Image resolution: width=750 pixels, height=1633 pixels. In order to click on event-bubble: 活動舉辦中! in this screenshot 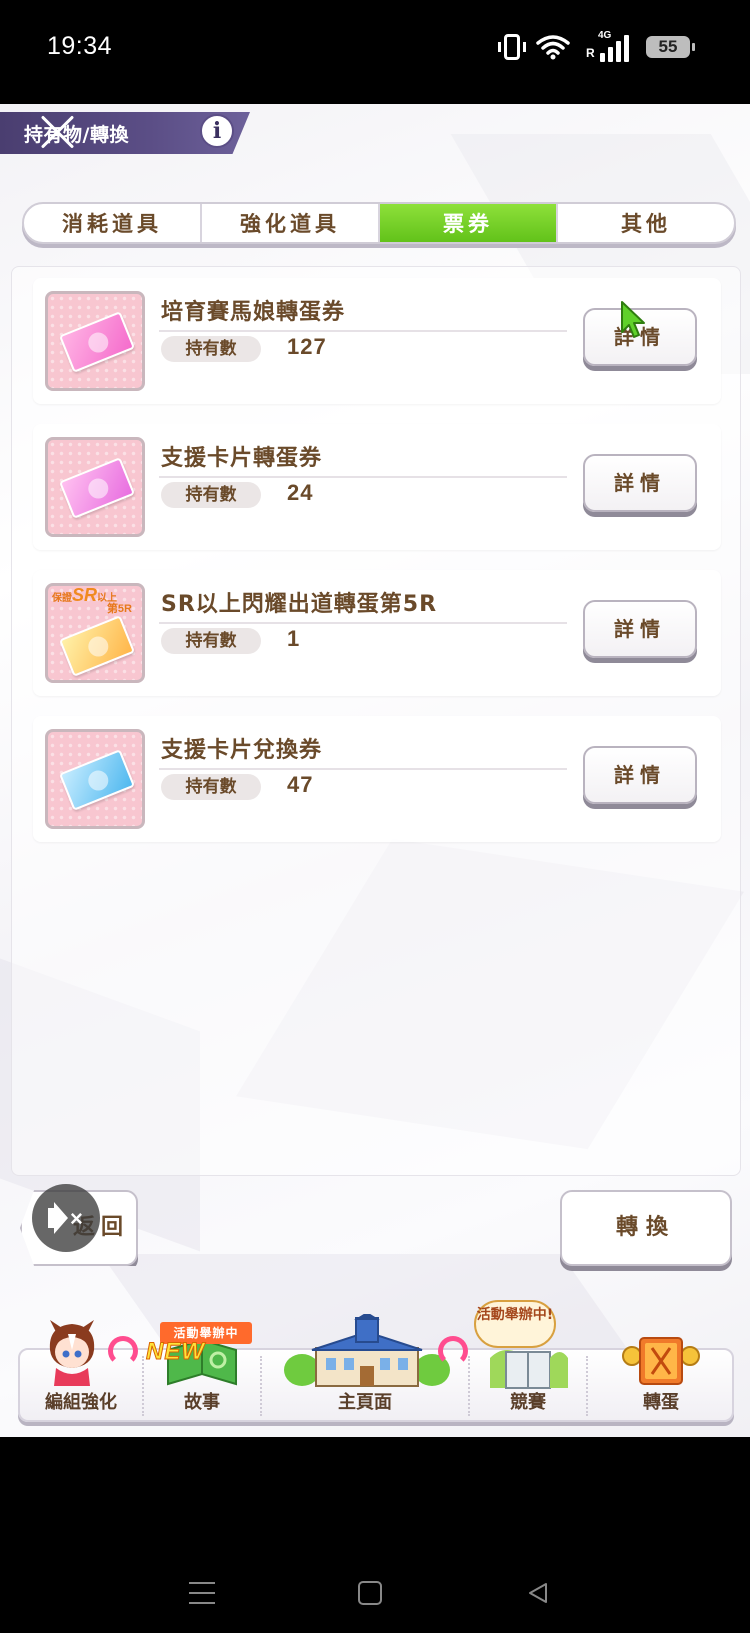, I will do `click(515, 1324)`.